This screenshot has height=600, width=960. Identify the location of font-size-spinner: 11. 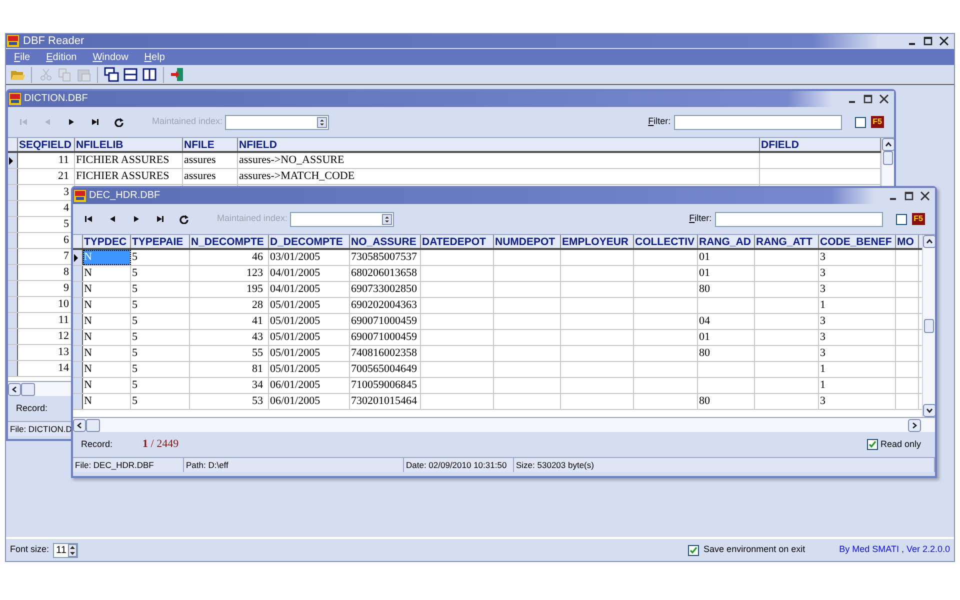
(65, 550).